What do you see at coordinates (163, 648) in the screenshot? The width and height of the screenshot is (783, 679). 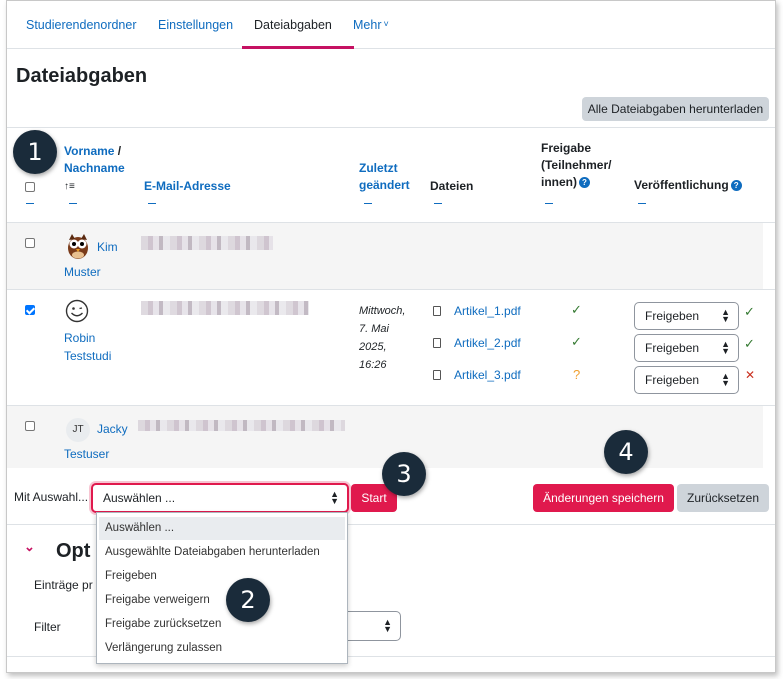 I see `dropdown-option-grant-extension: Verlängerung zulassen` at bounding box center [163, 648].